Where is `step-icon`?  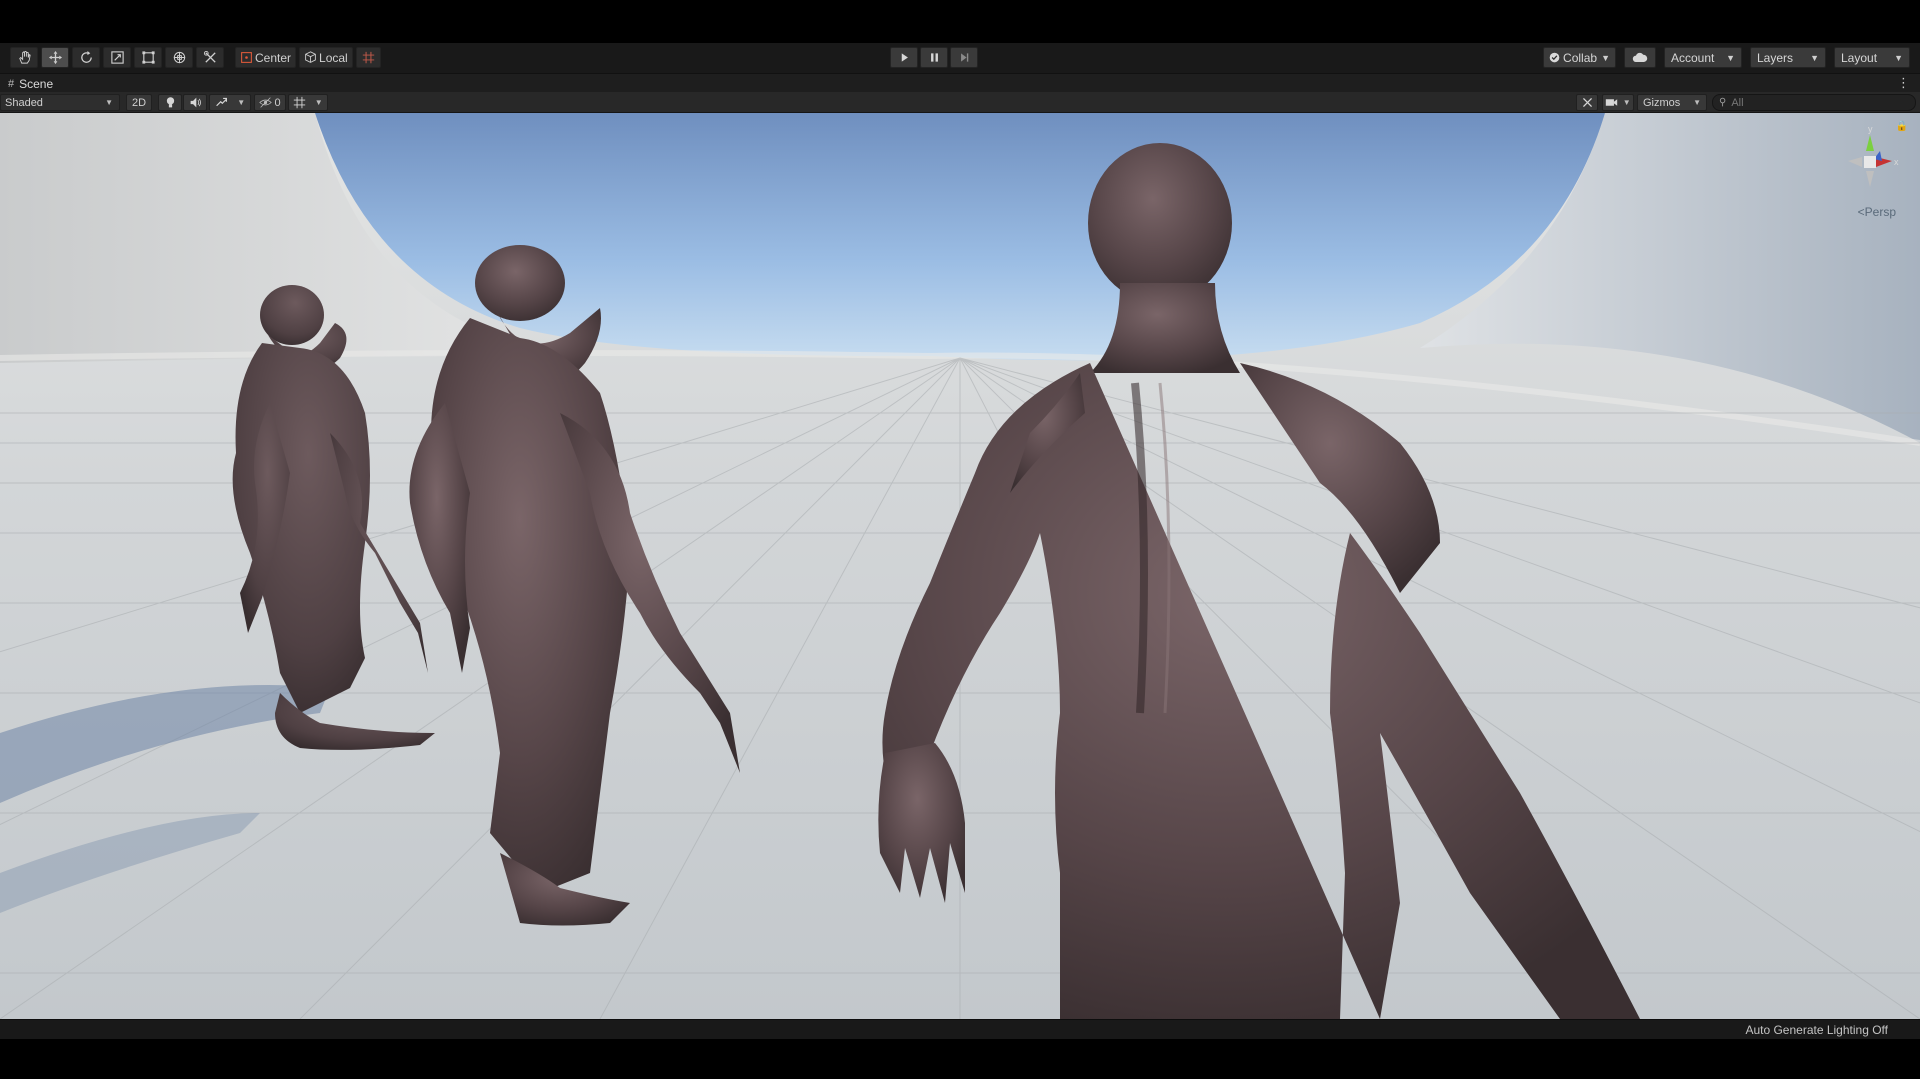 step-icon is located at coordinates (964, 57).